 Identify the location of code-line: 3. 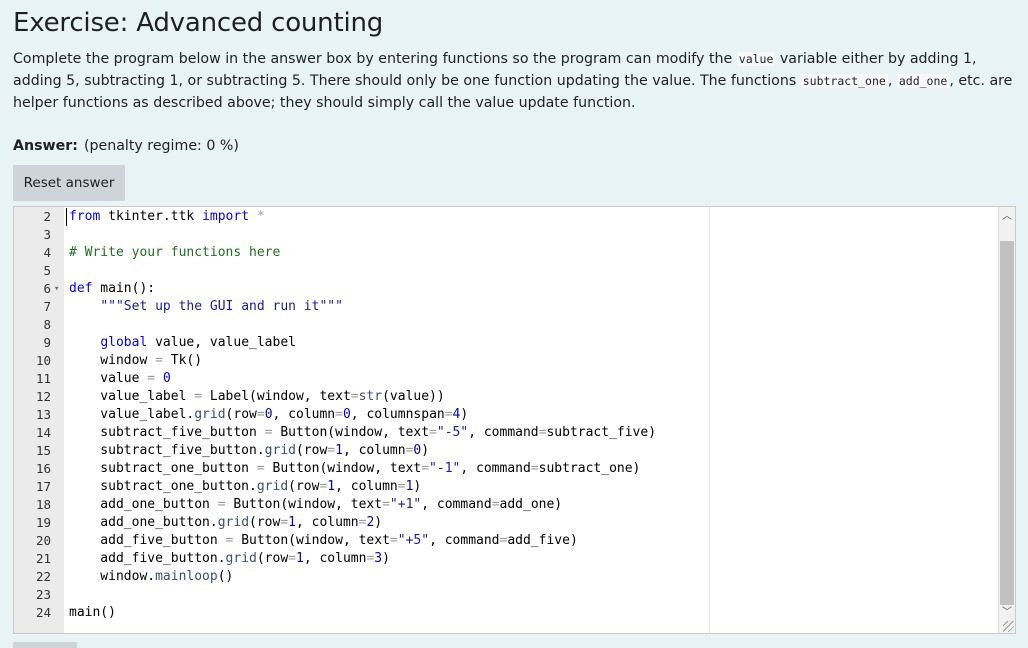
(505, 235).